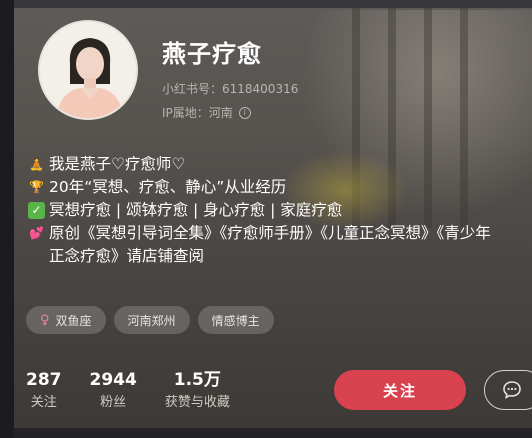  What do you see at coordinates (36, 164) in the screenshot?
I see `meditation-icon: 🧘` at bounding box center [36, 164].